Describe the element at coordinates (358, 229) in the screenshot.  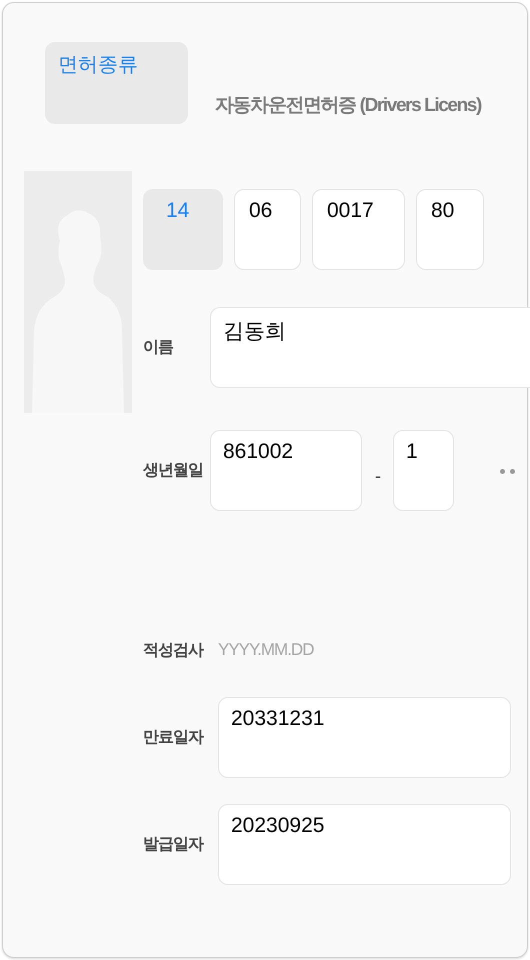
I see `input-field: 0017` at that location.